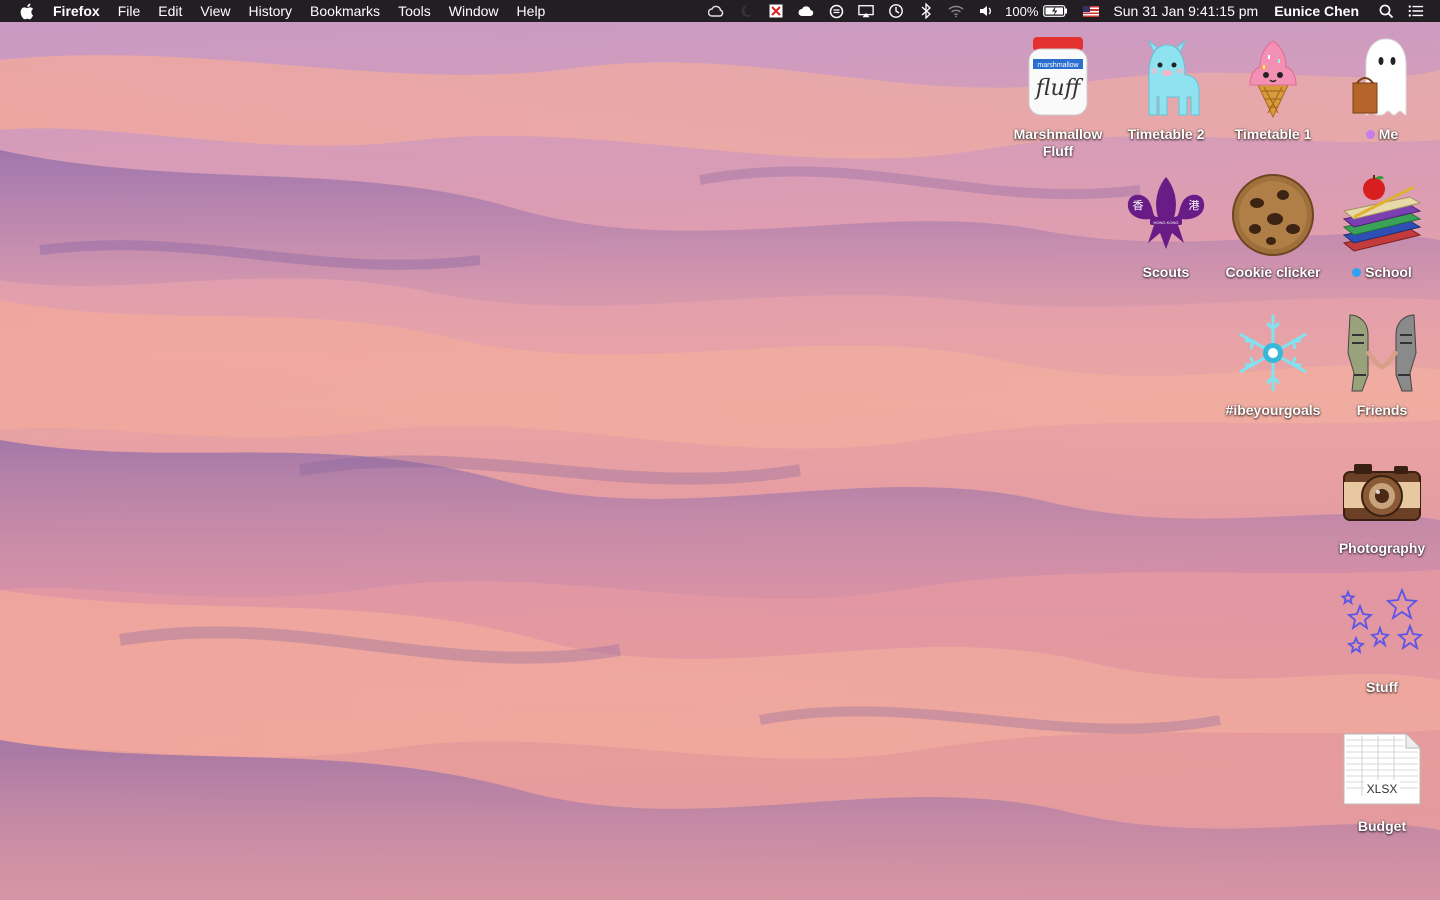 The image size is (1440, 900). What do you see at coordinates (1273, 410) in the screenshot?
I see `desktop-icon-label: #ibeyourgoals` at bounding box center [1273, 410].